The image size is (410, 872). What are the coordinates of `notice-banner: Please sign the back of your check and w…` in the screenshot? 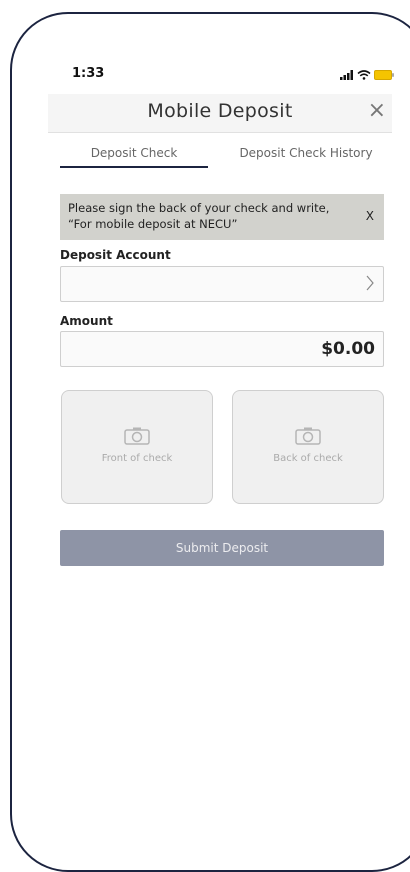 It's located at (222, 217).